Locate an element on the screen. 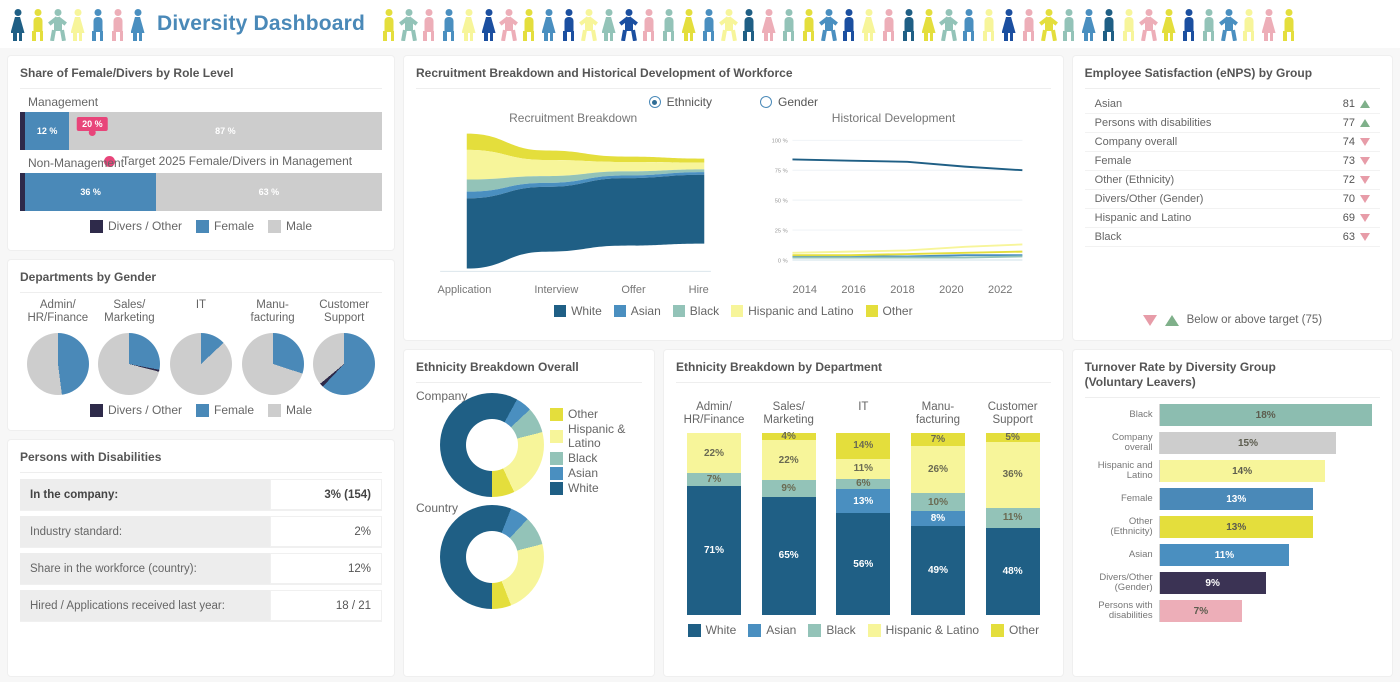 The image size is (1400, 682). donut-company is located at coordinates (492, 445).